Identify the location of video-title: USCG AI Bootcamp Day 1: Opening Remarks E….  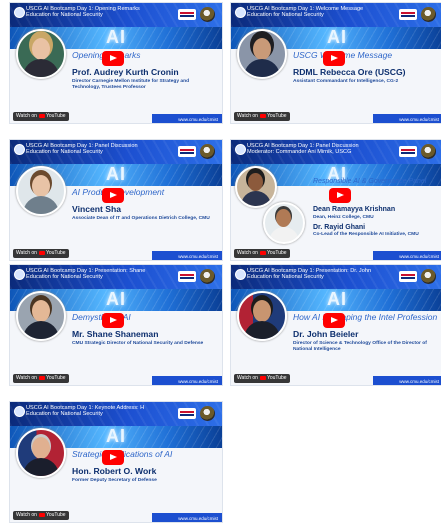
(96, 12).